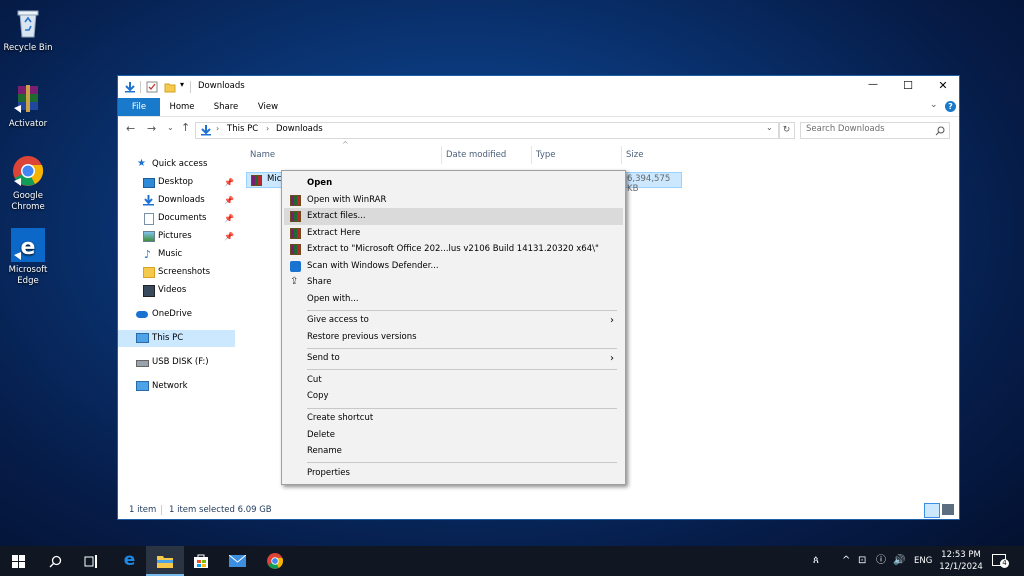 This screenshot has width=1024, height=576. Describe the element at coordinates (152, 87) in the screenshot. I see `properties-checkbox-icon` at that location.